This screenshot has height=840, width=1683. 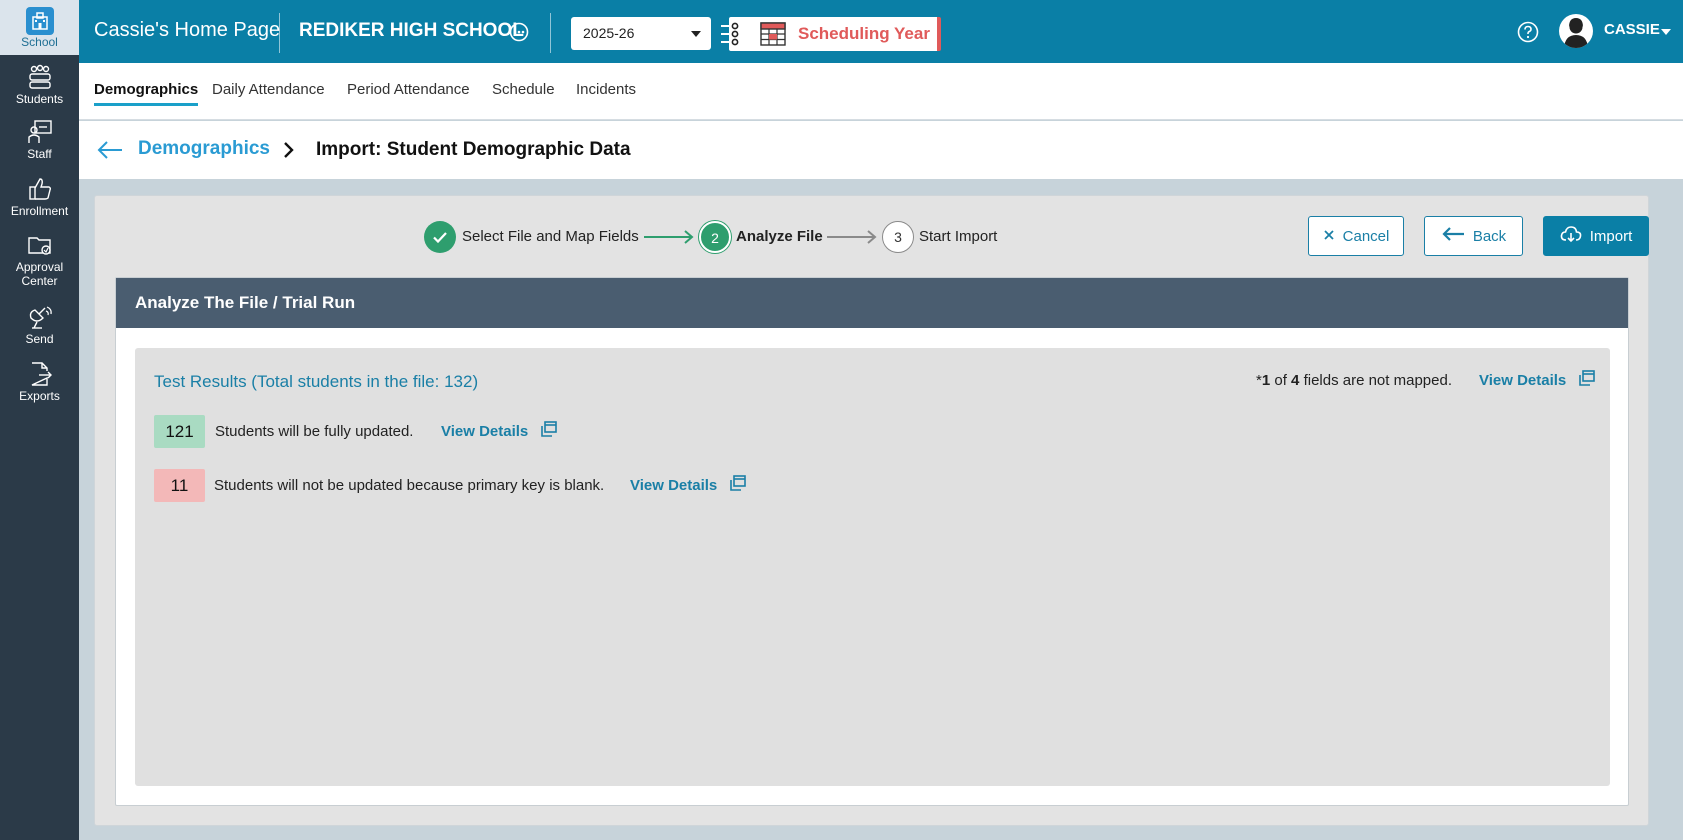 What do you see at coordinates (204, 149) in the screenshot?
I see `breadcrumb-parent-link: Demographics` at bounding box center [204, 149].